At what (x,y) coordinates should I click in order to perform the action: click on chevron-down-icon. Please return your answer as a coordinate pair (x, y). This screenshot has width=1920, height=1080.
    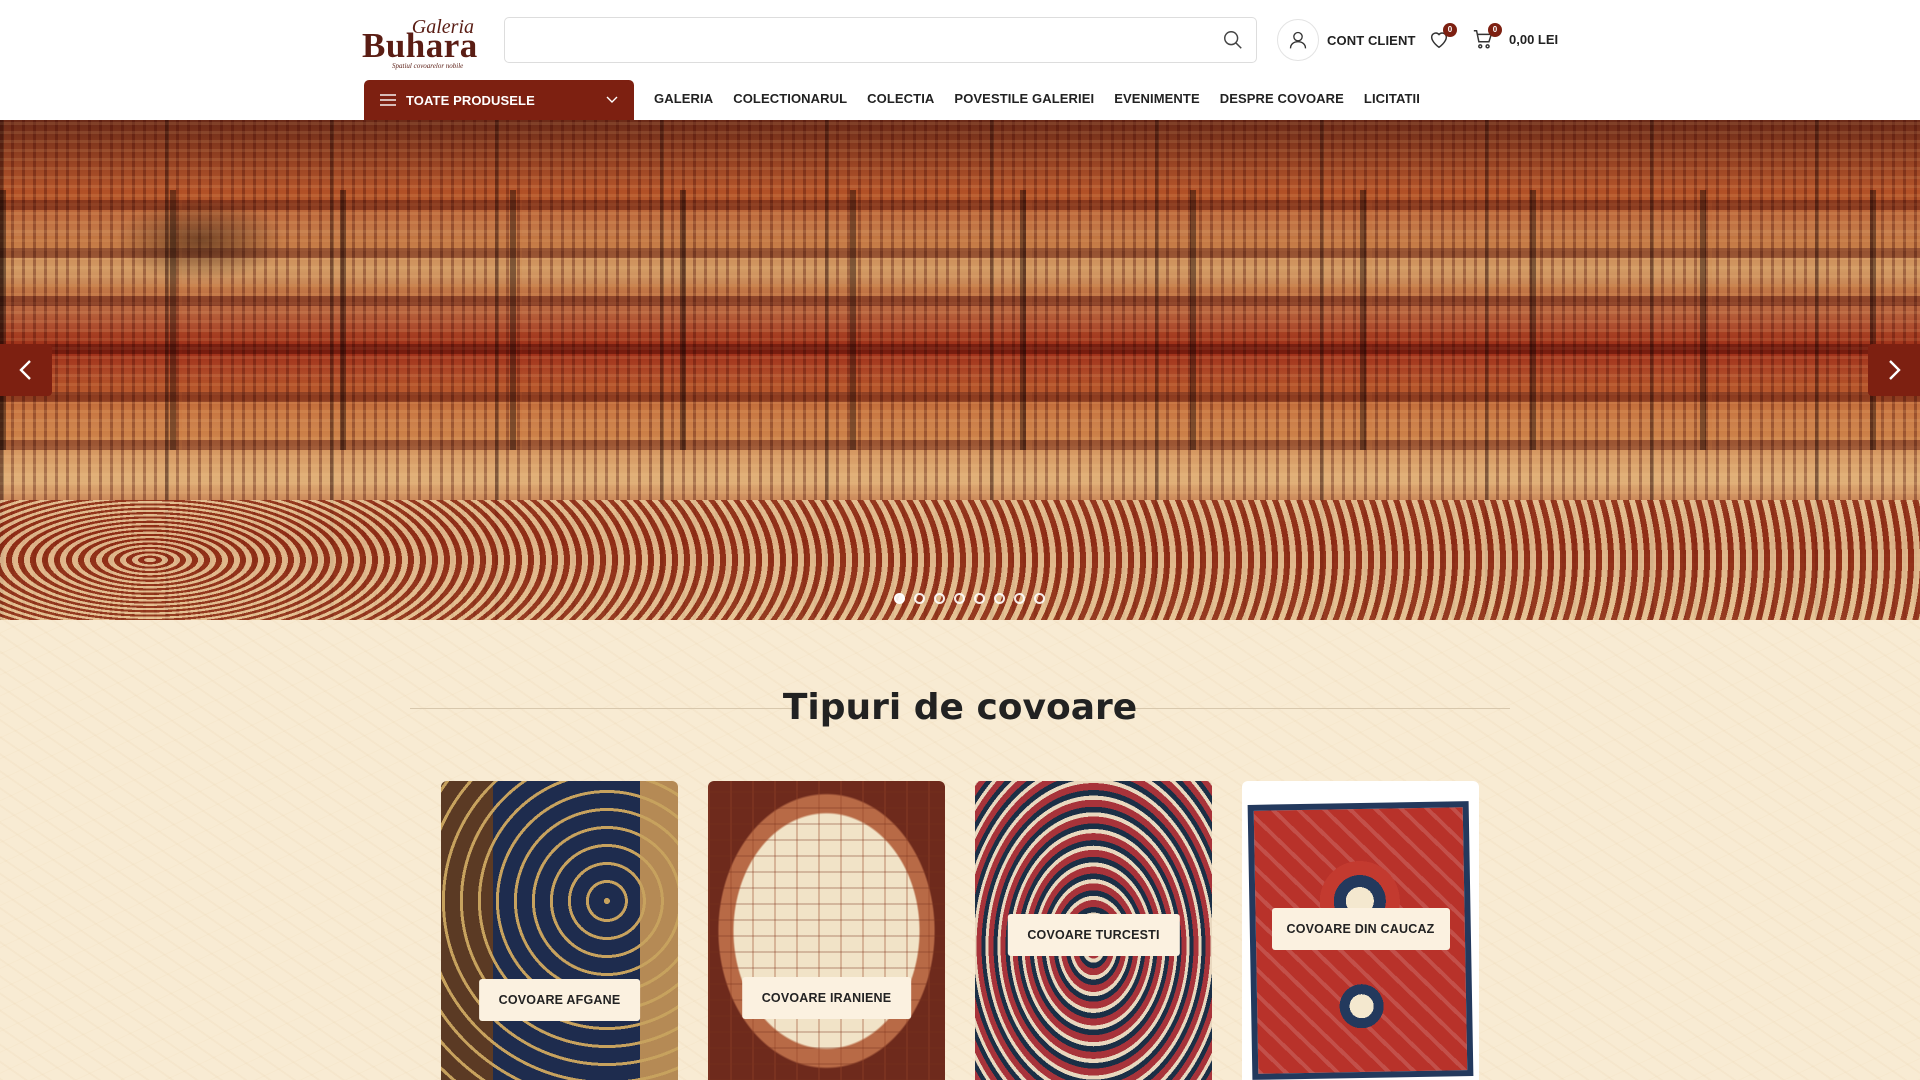
    Looking at the image, I should click on (612, 99).